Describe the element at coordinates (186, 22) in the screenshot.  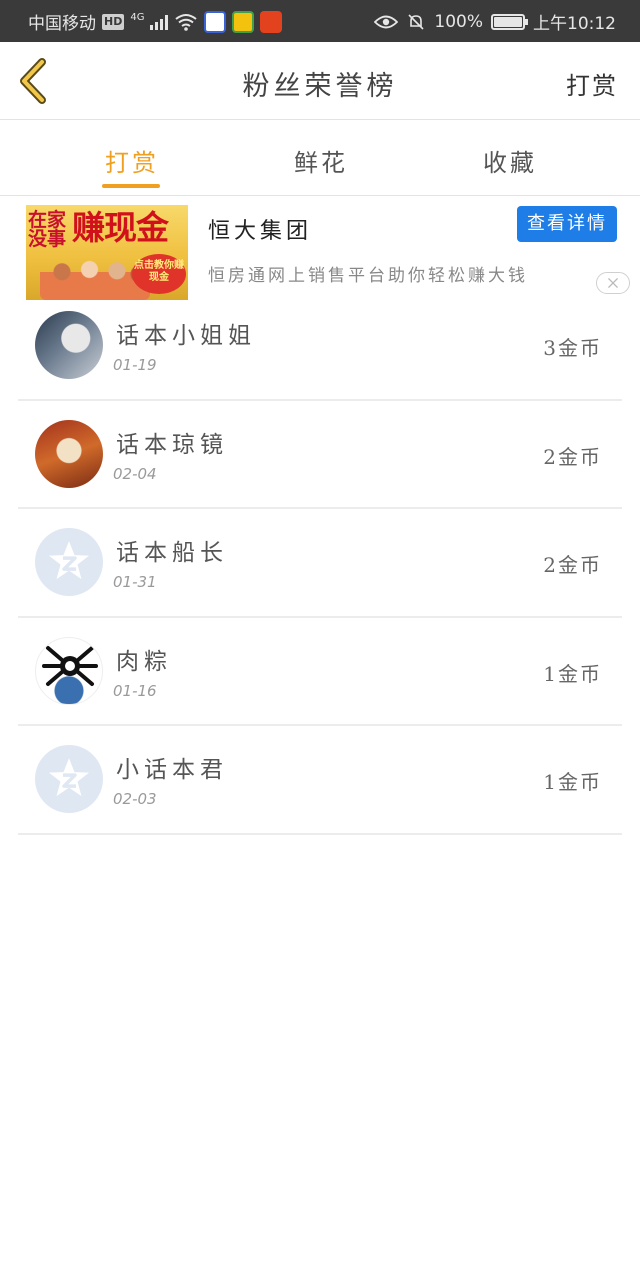
I see `wifi-icon` at that location.